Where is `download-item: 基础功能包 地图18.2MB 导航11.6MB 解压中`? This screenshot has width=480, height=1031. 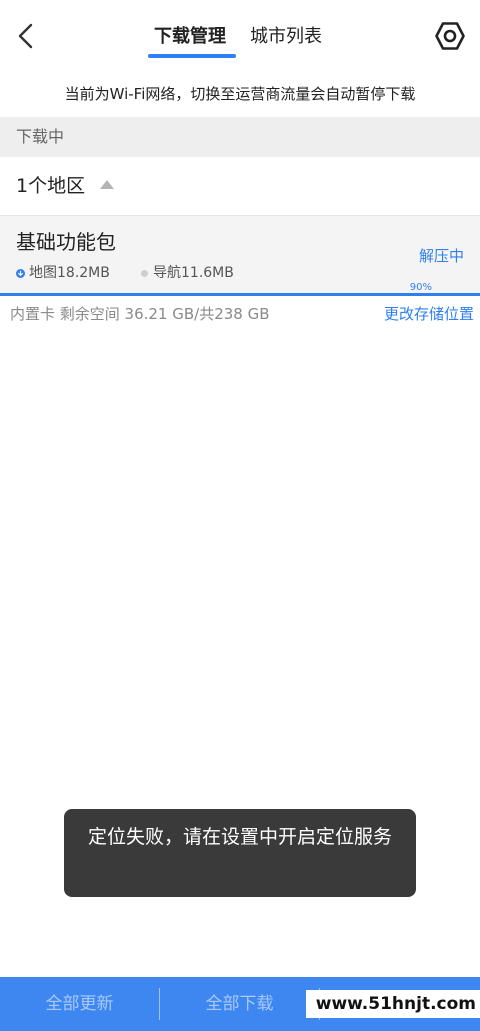
download-item: 基础功能包 地图18.2MB 导航11.6MB 解压中 is located at coordinates (240, 255).